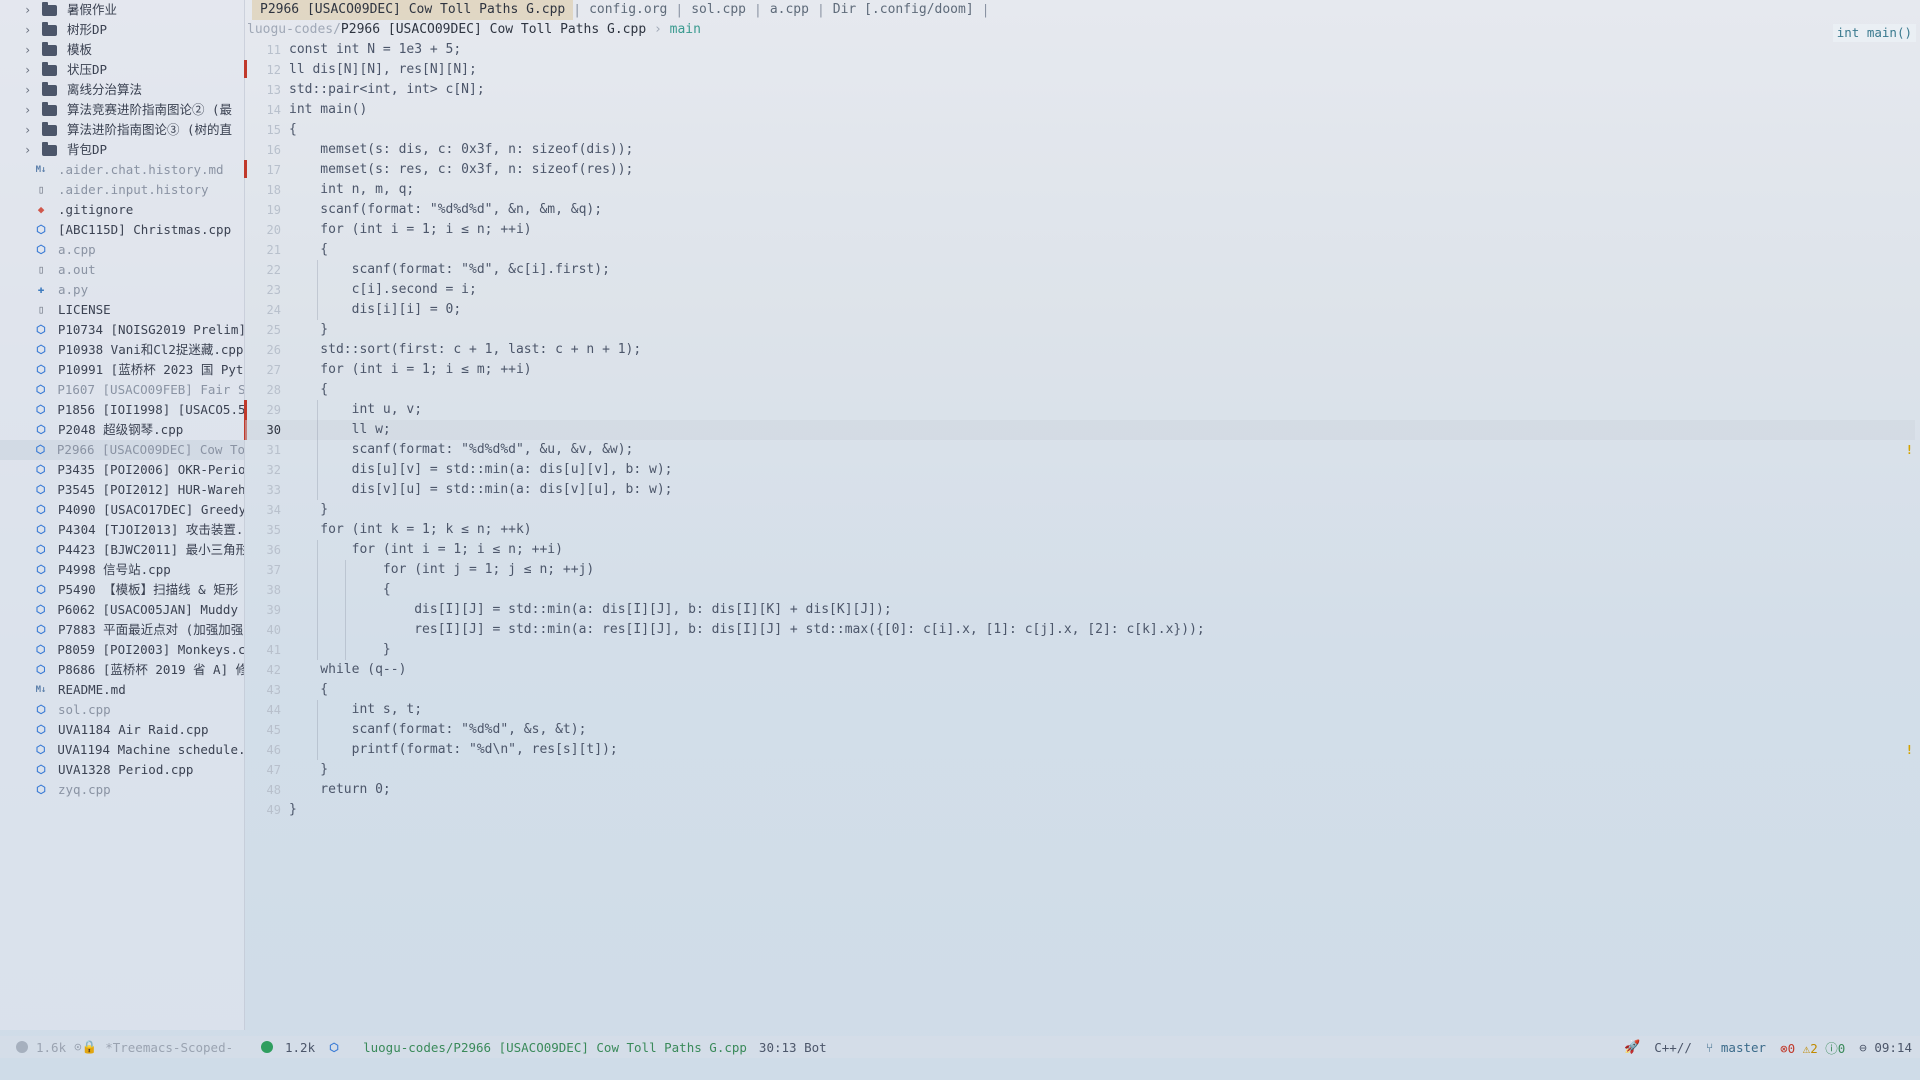 Image resolution: width=1920 pixels, height=1080 pixels. Describe the element at coordinates (122, 750) in the screenshot. I see `sidebar-file: ⬡ UVA1194 Machine schedule.c` at that location.